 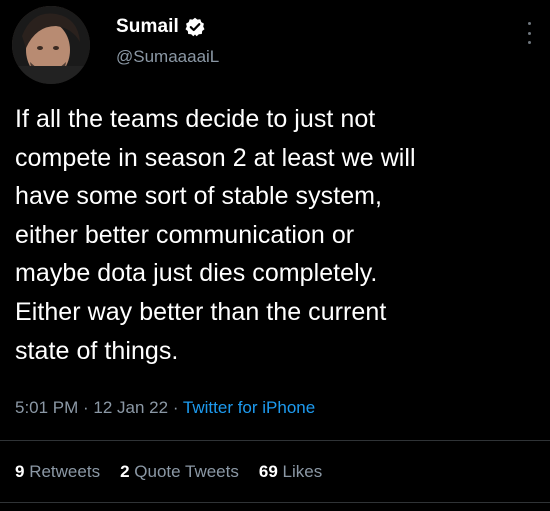 What do you see at coordinates (147, 27) in the screenshot?
I see `display-name: Sumail` at bounding box center [147, 27].